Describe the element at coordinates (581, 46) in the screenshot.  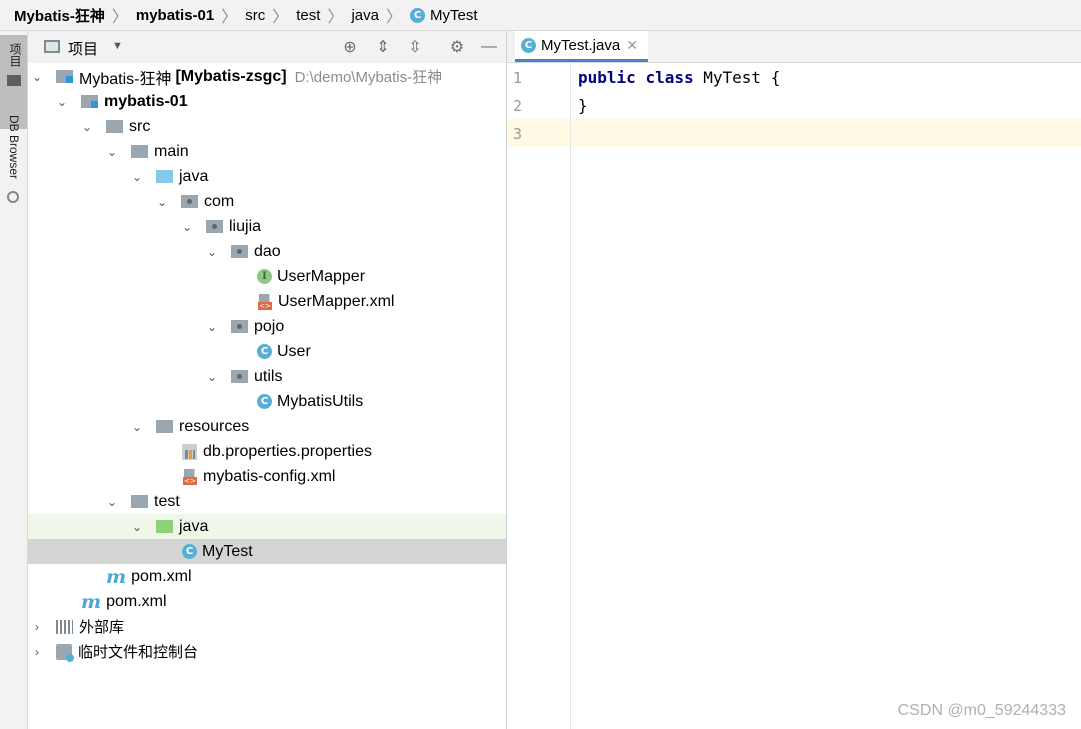
I see `tab-mytest-java: C MyTest.java ✕` at that location.